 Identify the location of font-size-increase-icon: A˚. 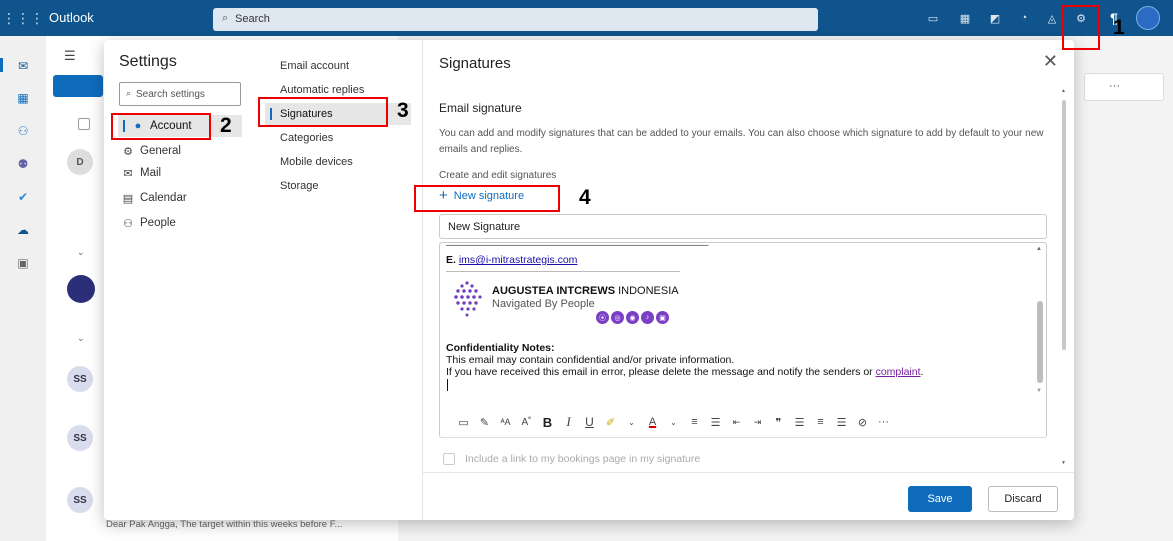
(526, 422).